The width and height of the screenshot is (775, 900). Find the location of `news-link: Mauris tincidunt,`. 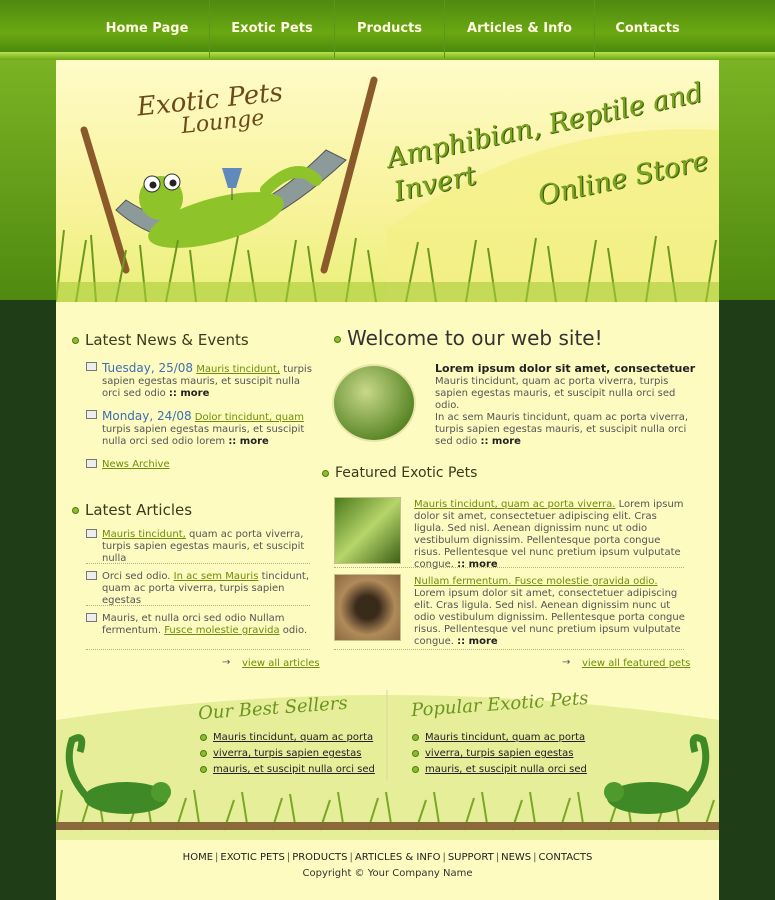

news-link: Mauris tincidunt, is located at coordinates (238, 369).